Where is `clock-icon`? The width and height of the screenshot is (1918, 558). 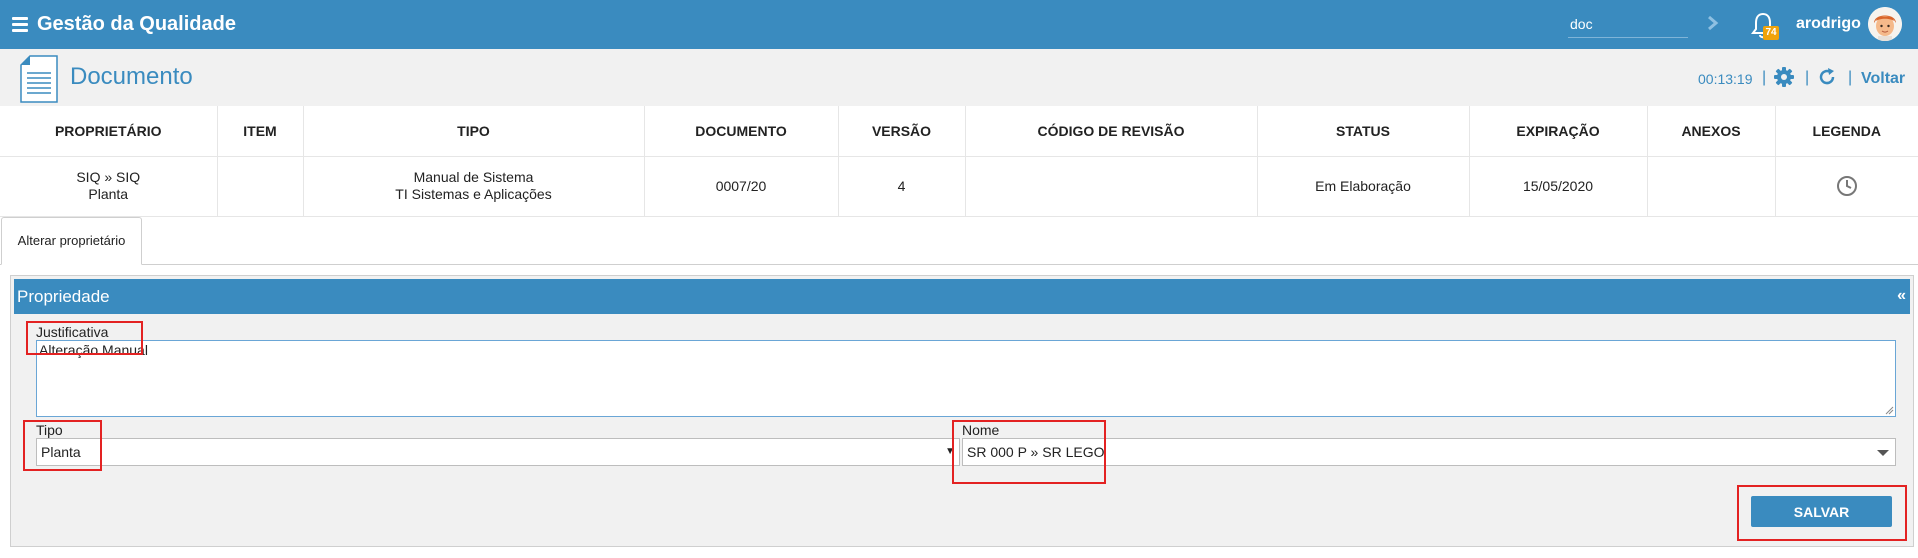
clock-icon is located at coordinates (1846, 186).